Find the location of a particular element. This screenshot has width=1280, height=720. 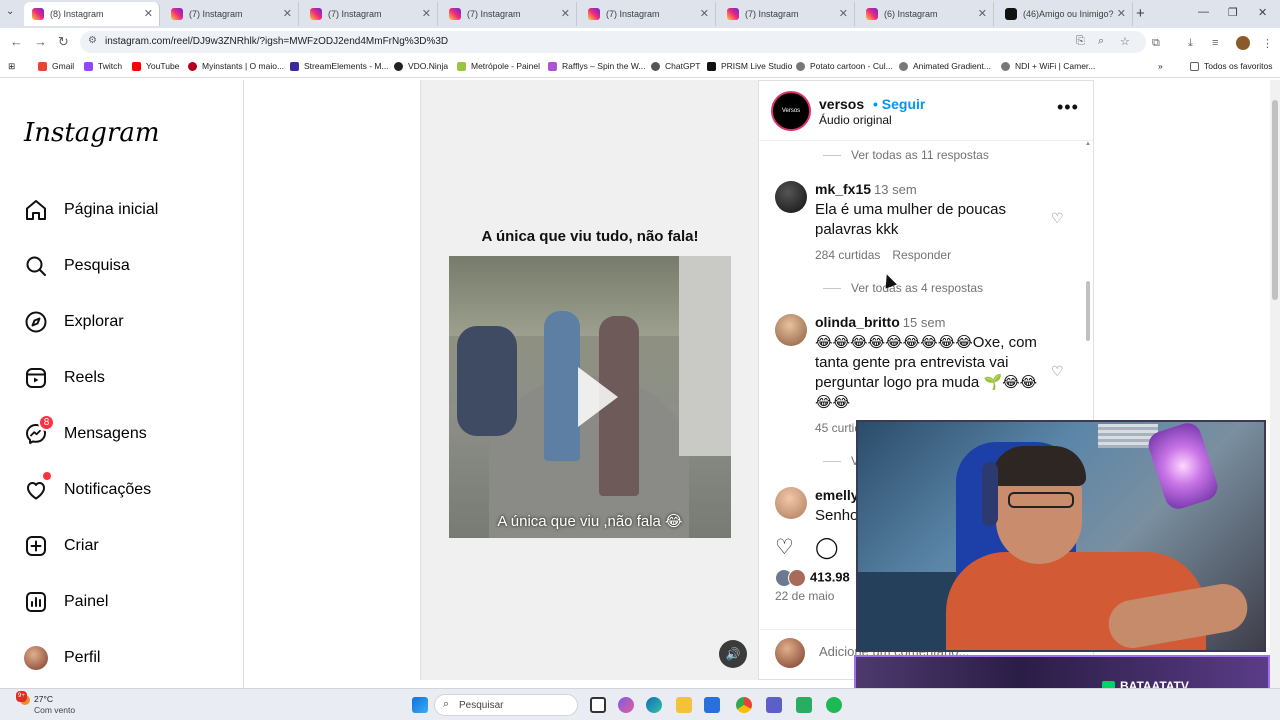

windows-start-icon is located at coordinates (420, 705).